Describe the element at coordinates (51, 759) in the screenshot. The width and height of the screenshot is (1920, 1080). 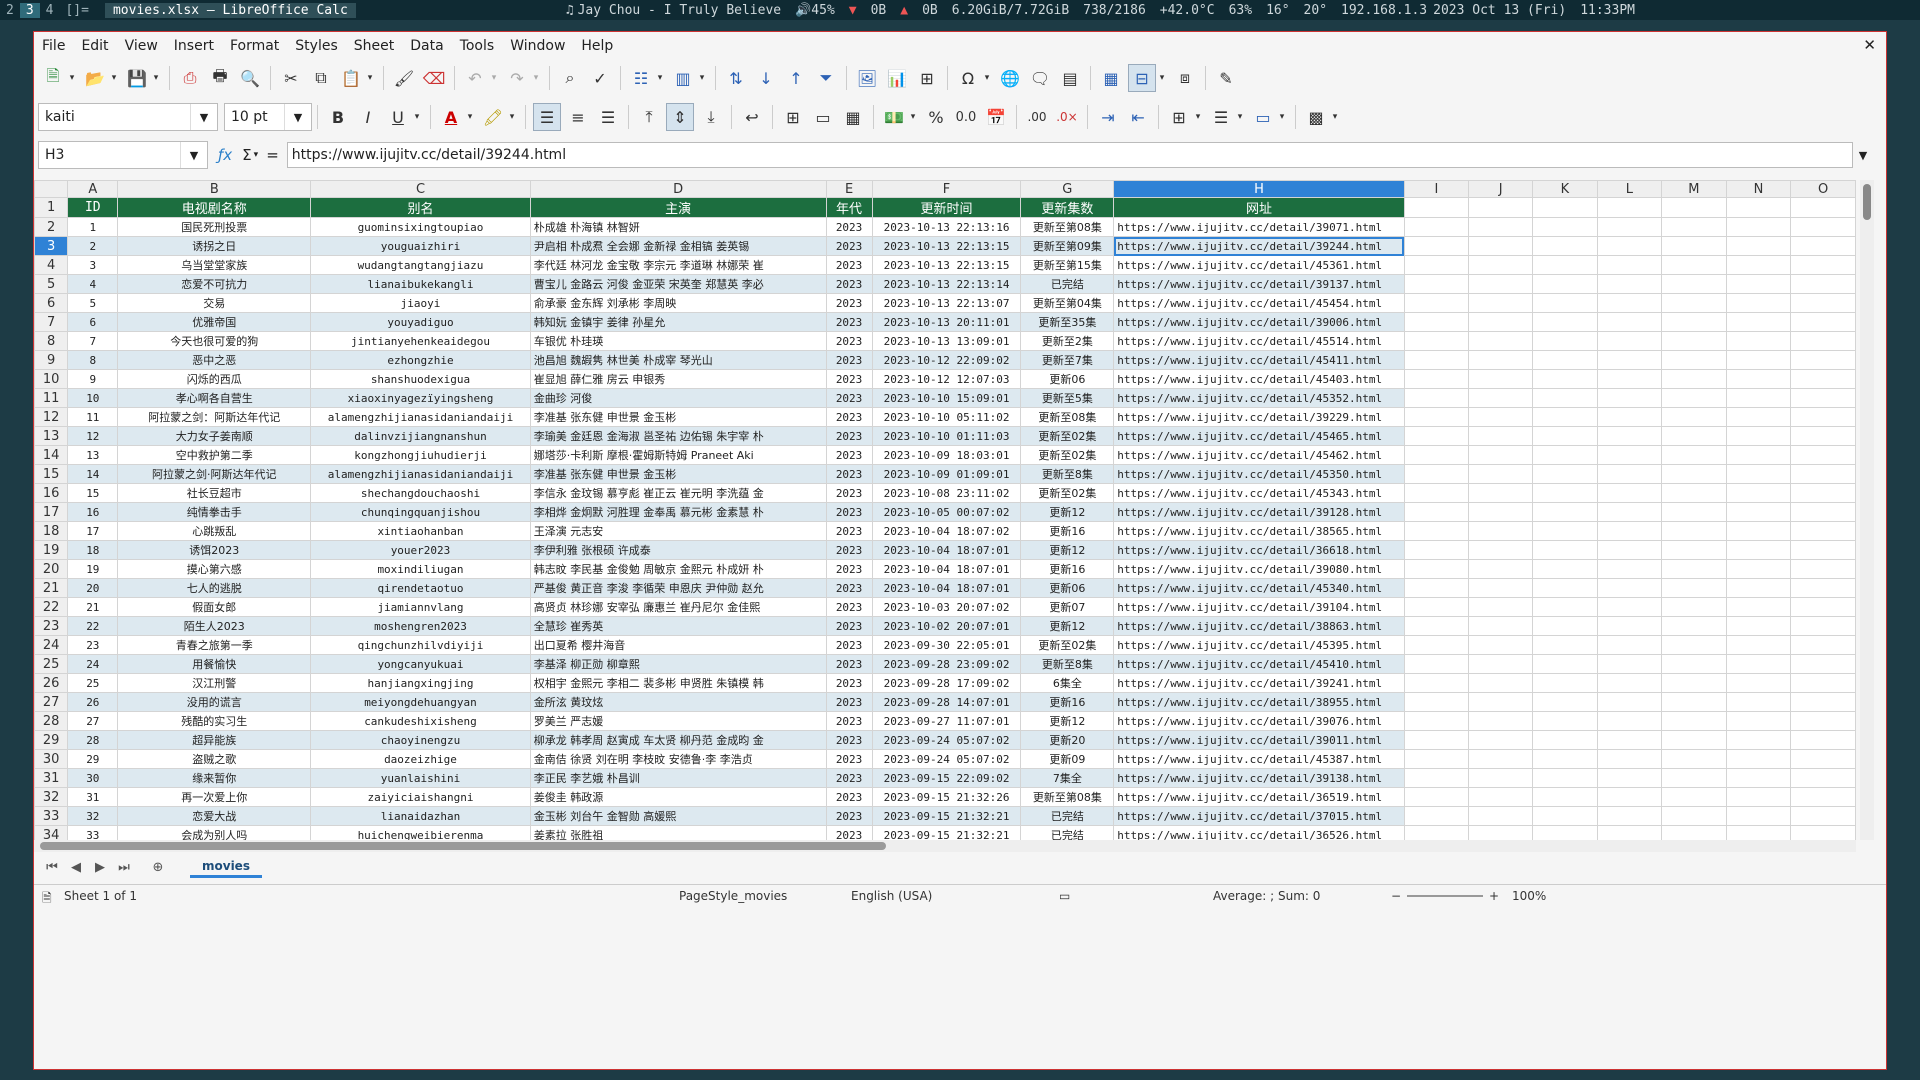
I see `row-header: 30` at that location.